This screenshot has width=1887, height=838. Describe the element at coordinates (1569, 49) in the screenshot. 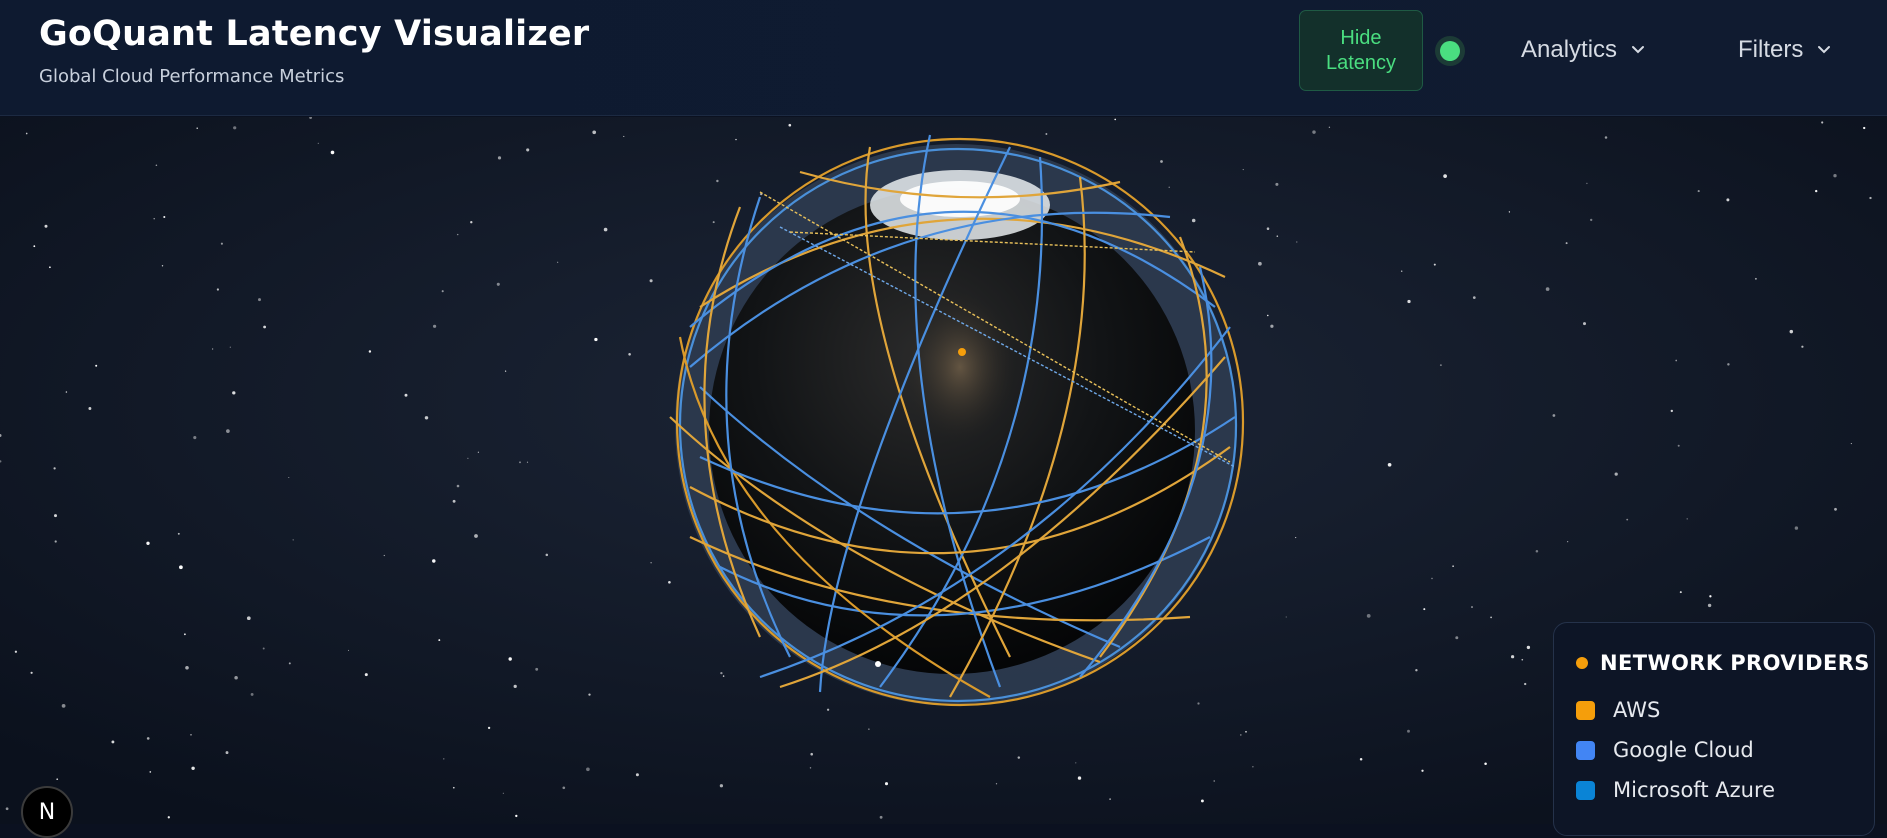

I see `analytics-menu-label: Analytics` at that location.